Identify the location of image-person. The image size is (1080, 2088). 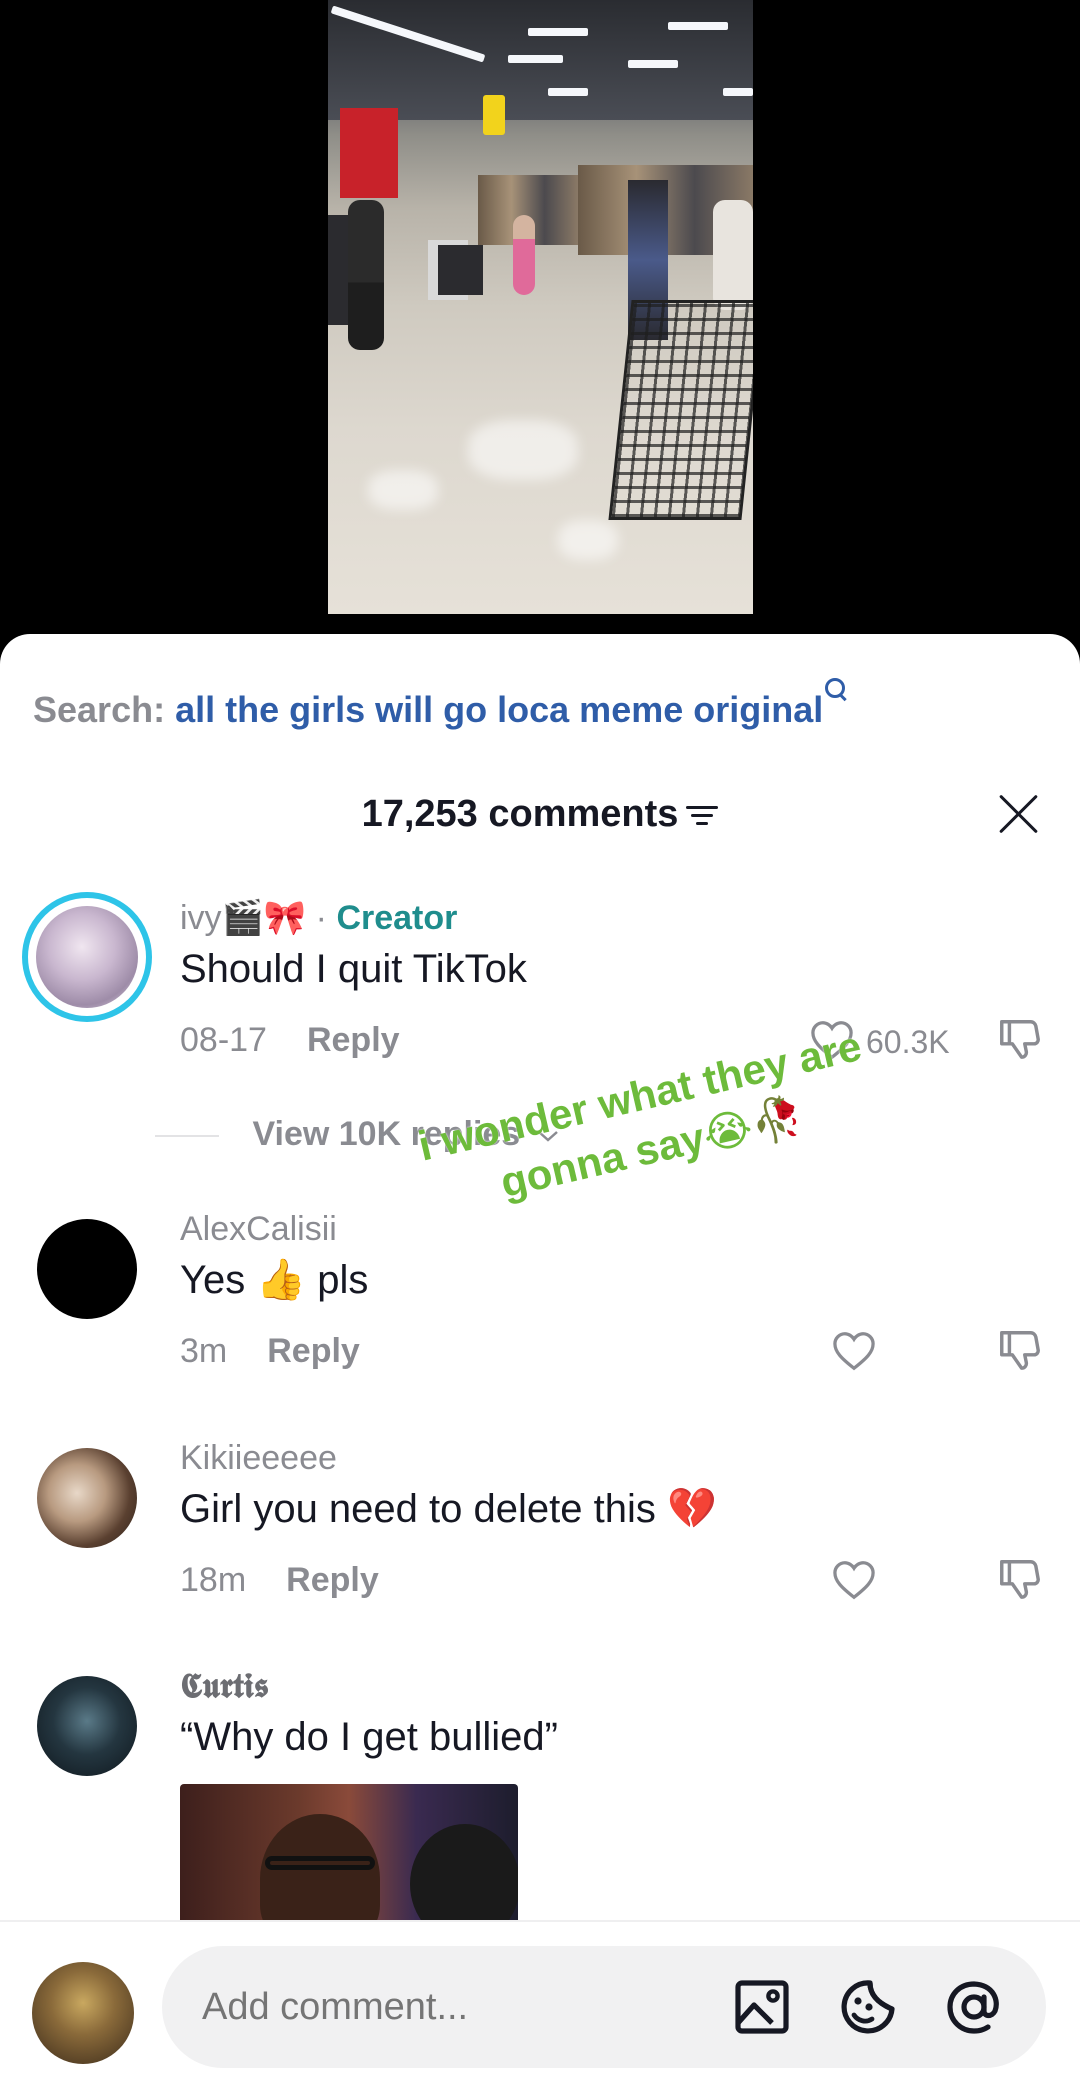
(464, 1874).